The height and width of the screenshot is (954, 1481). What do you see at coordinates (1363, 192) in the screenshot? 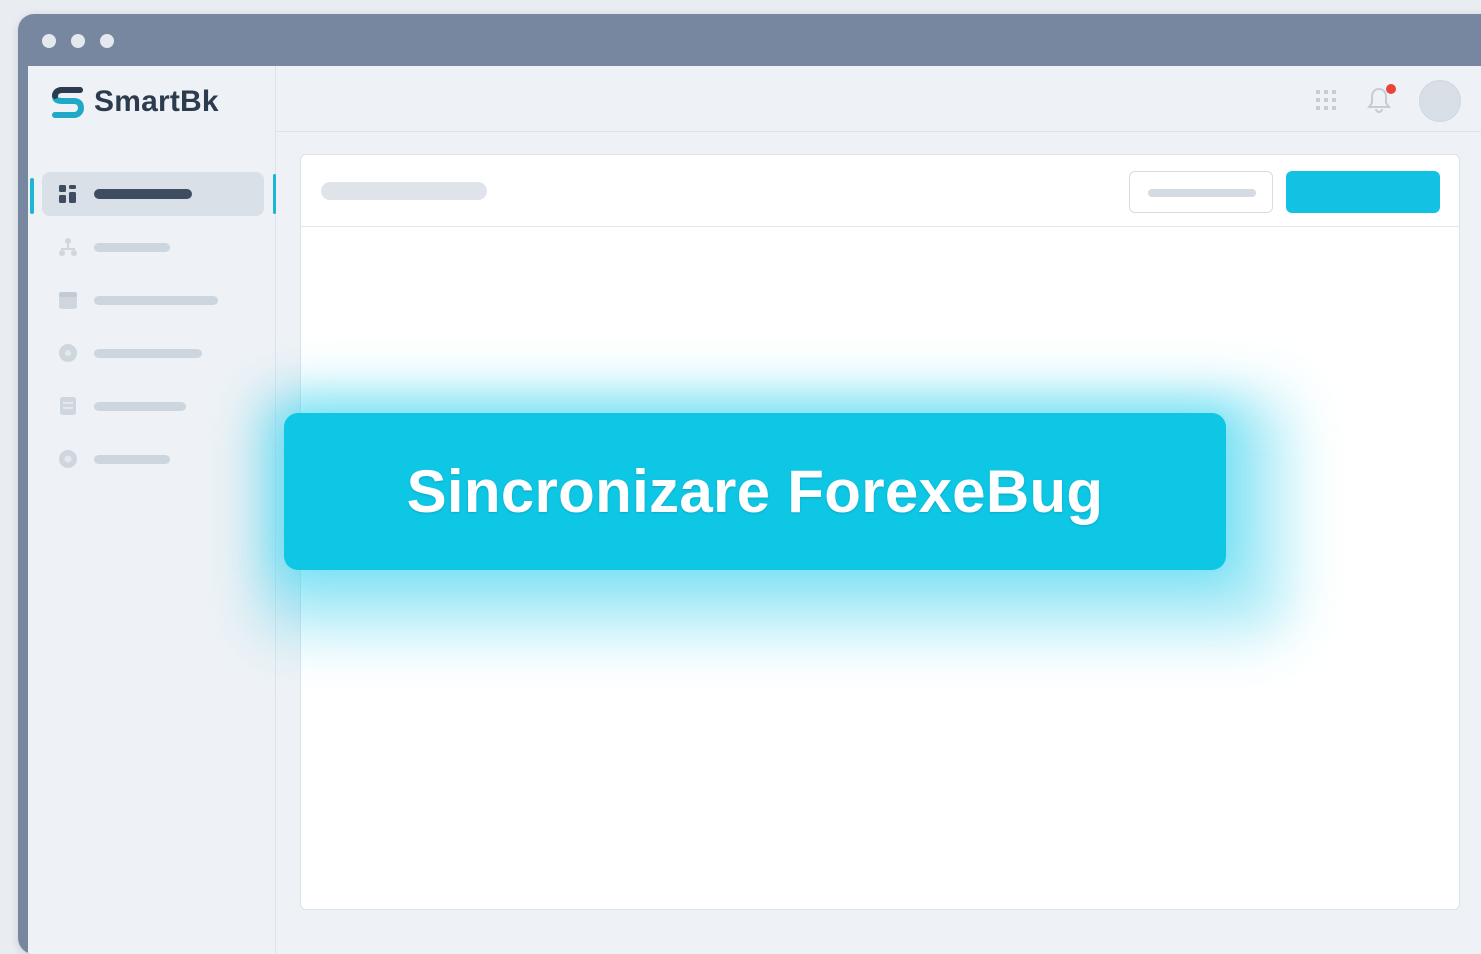
I see `primary-button` at bounding box center [1363, 192].